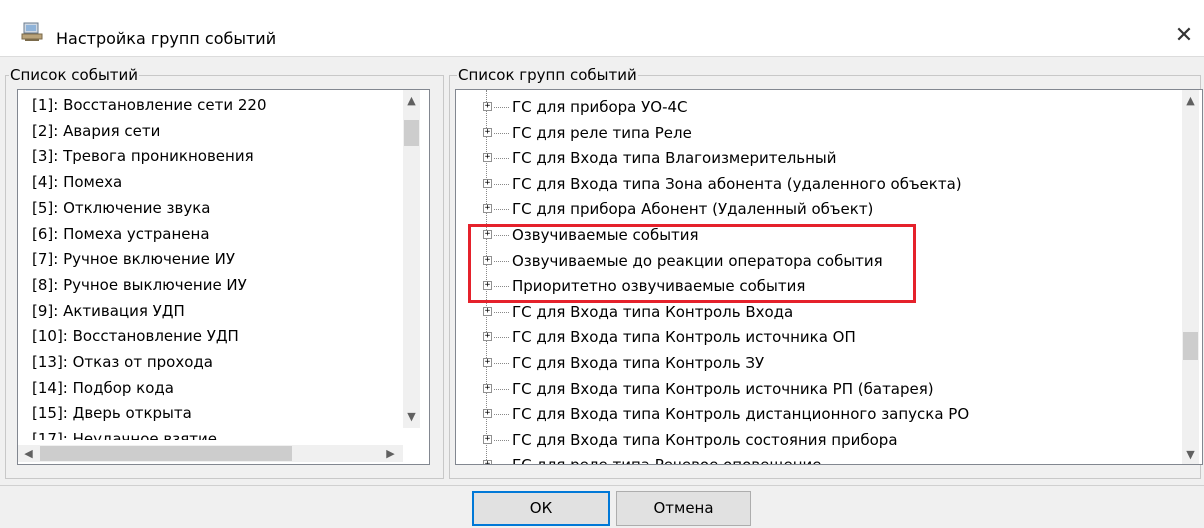  I want to click on list-item: [8]: Ручное выключение ИУ, so click(139, 285).